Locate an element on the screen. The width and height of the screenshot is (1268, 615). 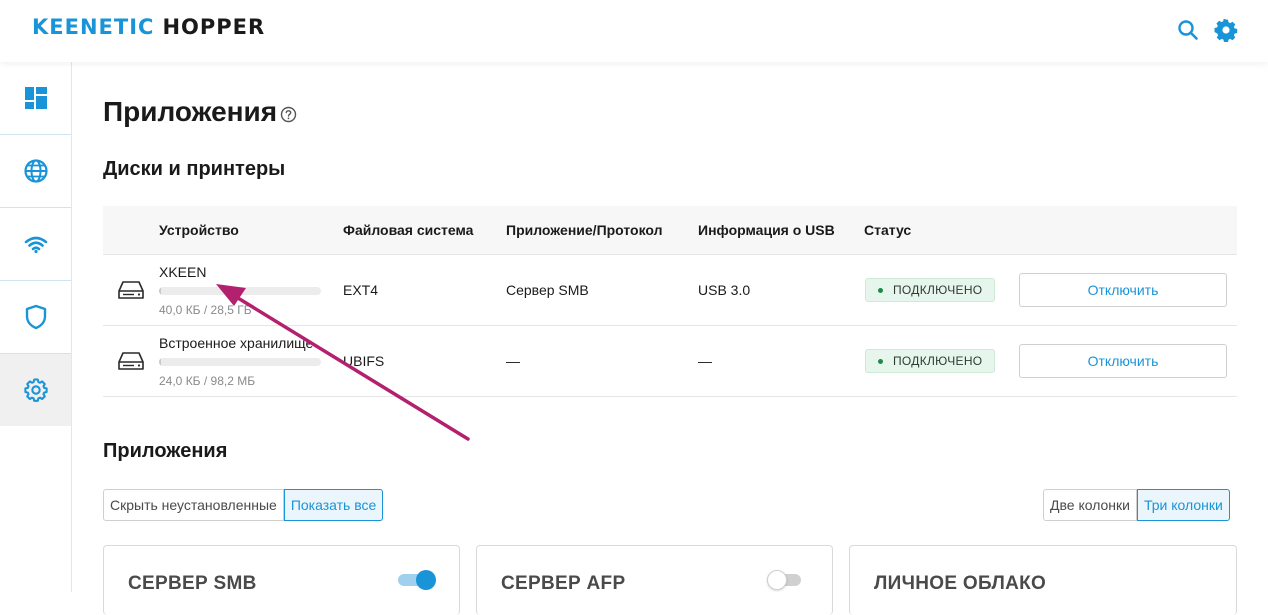
globe-icon is located at coordinates (35, 171).